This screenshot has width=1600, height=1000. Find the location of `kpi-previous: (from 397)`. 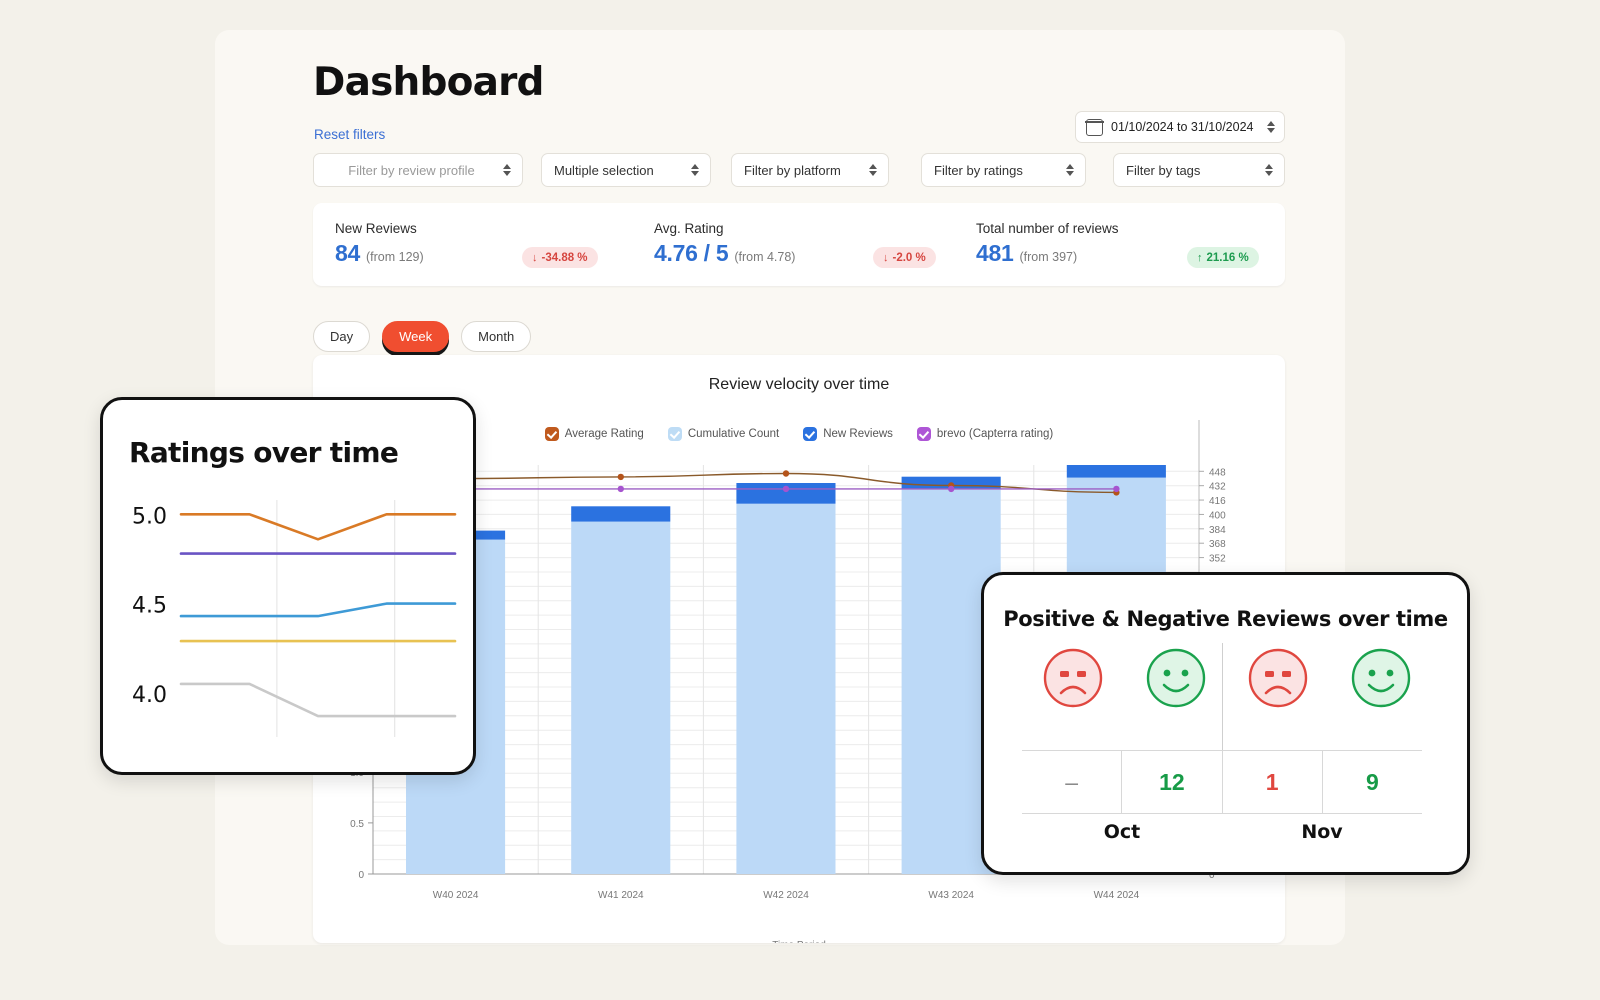

kpi-previous: (from 397) is located at coordinates (1048, 257).